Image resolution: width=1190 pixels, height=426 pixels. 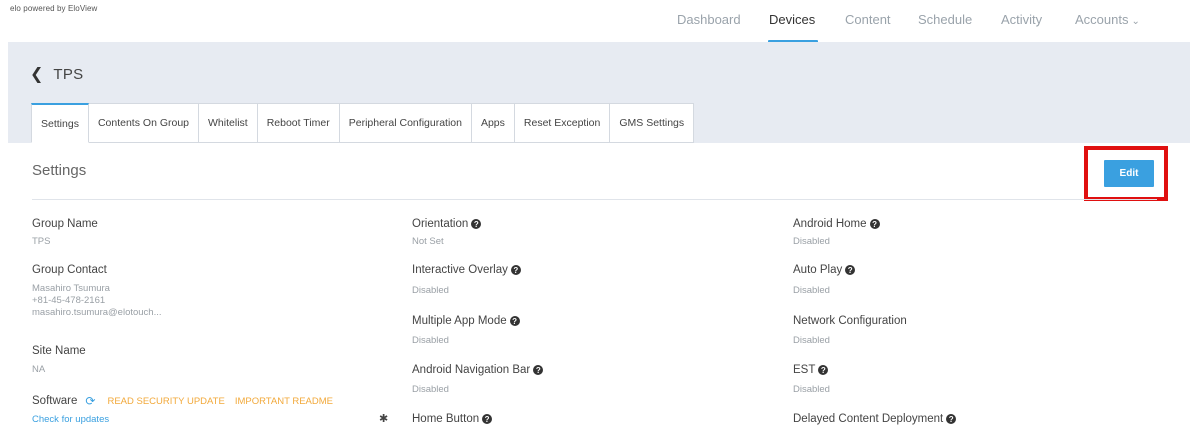 What do you see at coordinates (430, 340) in the screenshot?
I see `multiple-app-mode-value: Disabled` at bounding box center [430, 340].